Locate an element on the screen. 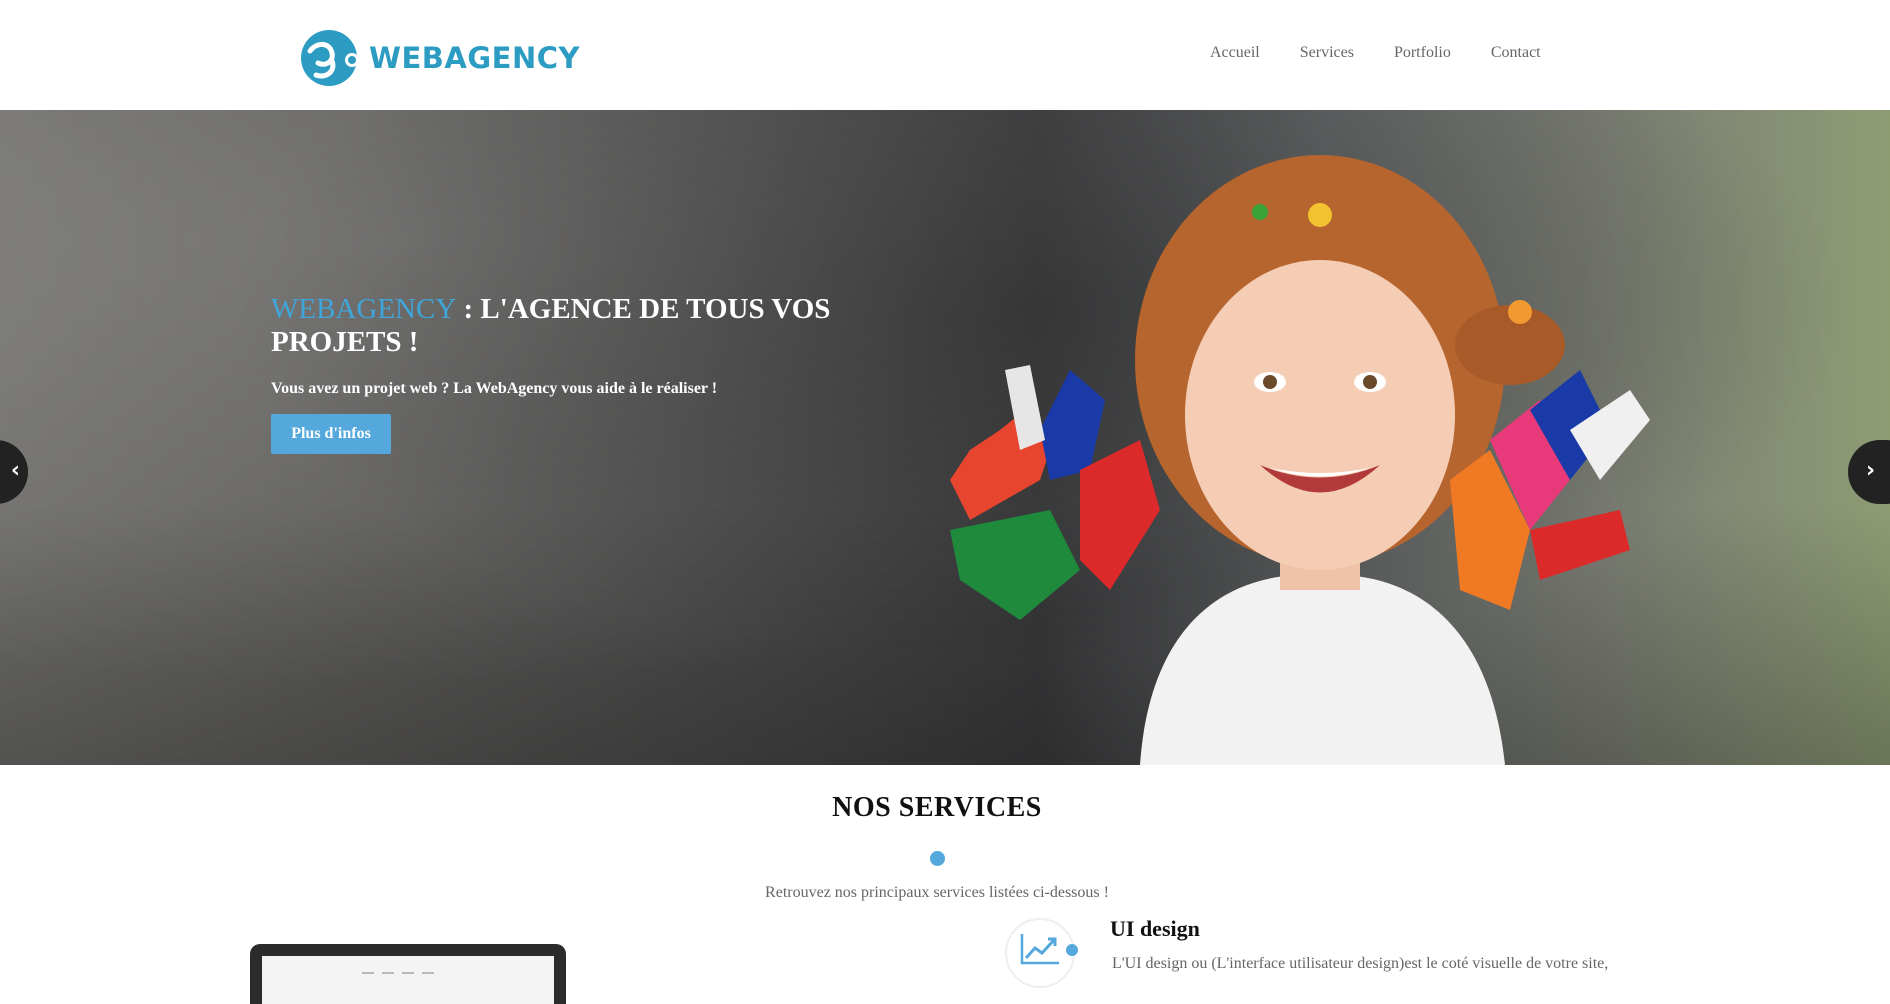  more-info-button: Plus d'infos is located at coordinates (331, 434).